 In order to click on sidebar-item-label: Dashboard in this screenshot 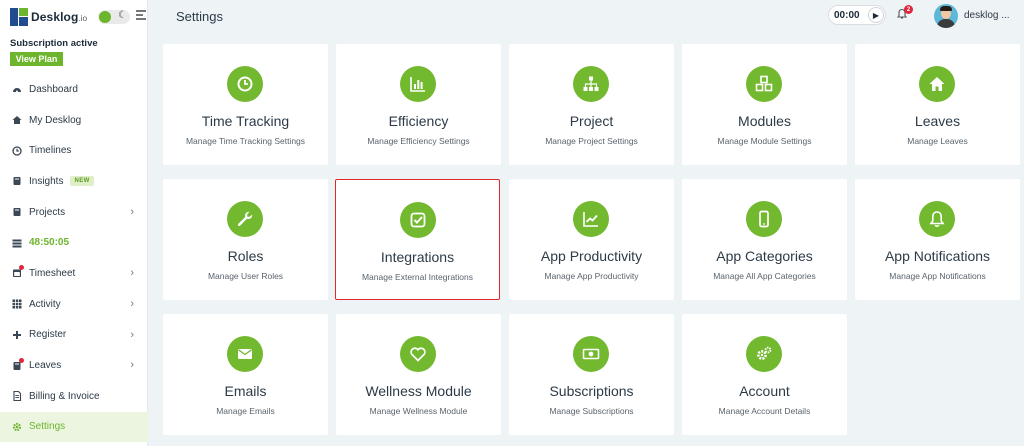, I will do `click(53, 89)`.